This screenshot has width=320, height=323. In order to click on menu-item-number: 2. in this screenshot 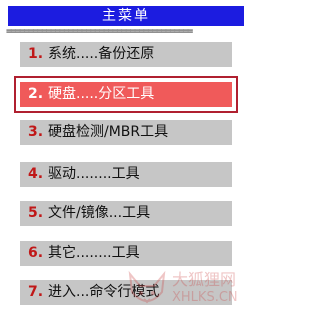, I will do `click(36, 94)`.